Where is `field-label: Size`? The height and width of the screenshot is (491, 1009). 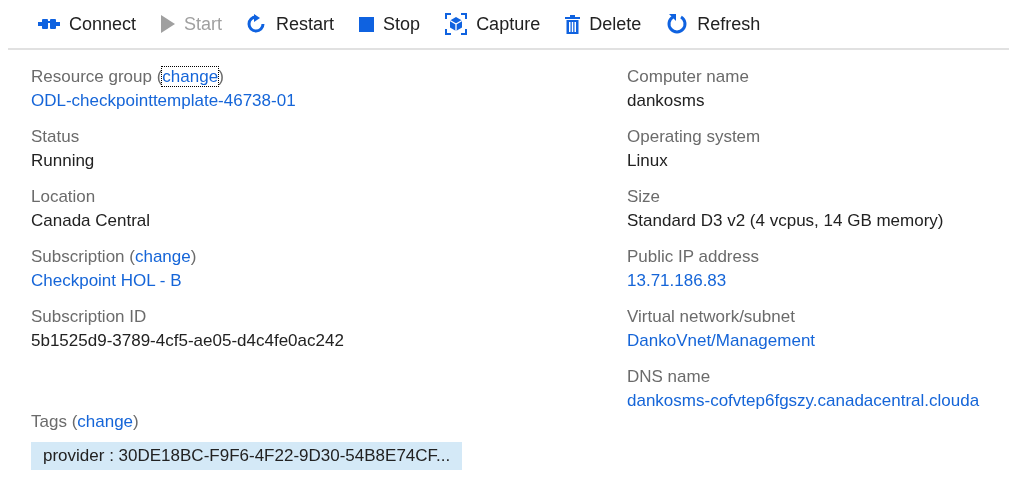 field-label: Size is located at coordinates (644, 197).